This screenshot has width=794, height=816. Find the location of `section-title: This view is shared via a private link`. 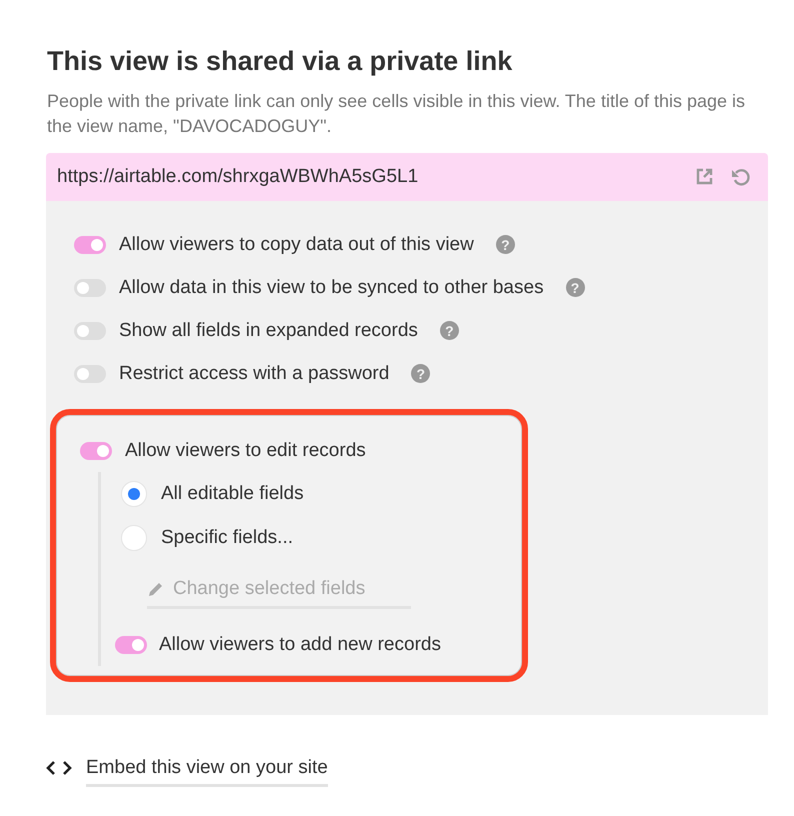

section-title: This view is shared via a private link is located at coordinates (280, 61).